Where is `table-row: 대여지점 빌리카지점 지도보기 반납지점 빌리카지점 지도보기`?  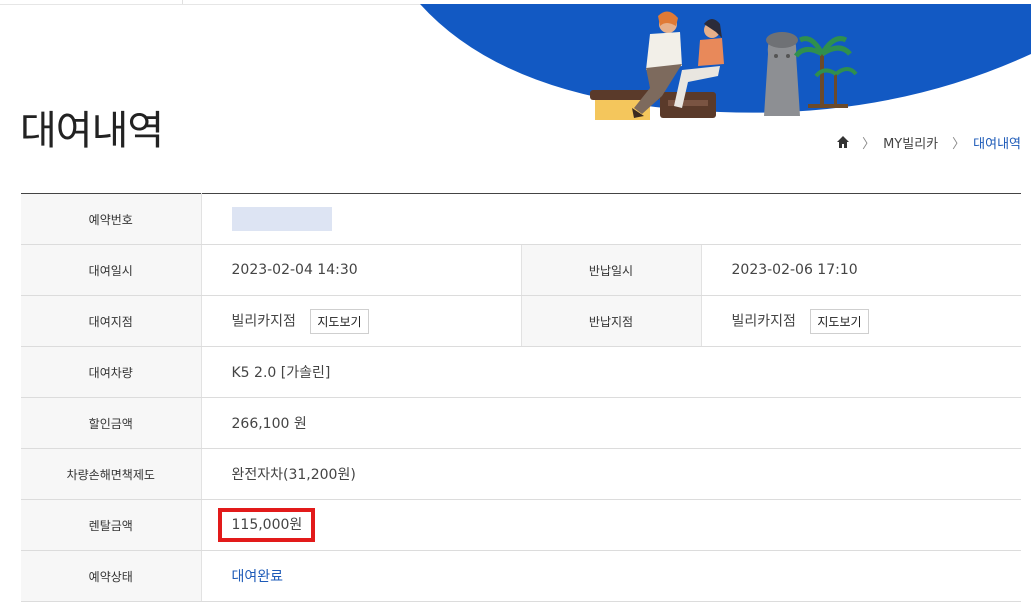 table-row: 대여지점 빌리카지점 지도보기 반납지점 빌리카지점 지도보기 is located at coordinates (521, 321).